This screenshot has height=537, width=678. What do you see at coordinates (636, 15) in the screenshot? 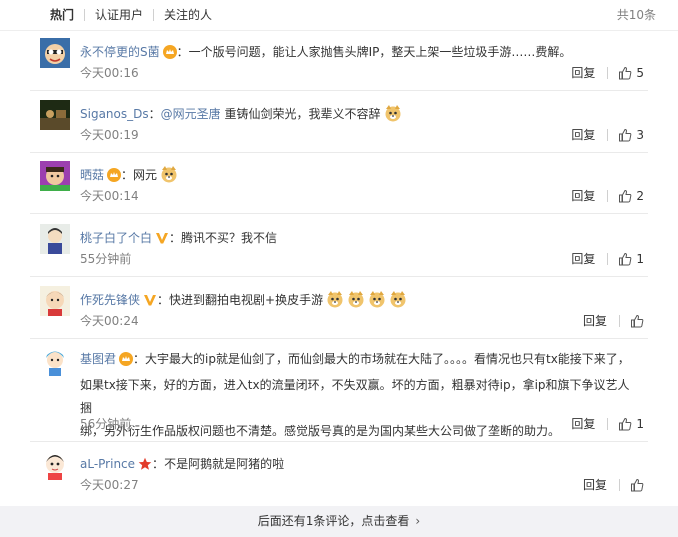
I see `comment-total-count: 共10条` at bounding box center [636, 15].